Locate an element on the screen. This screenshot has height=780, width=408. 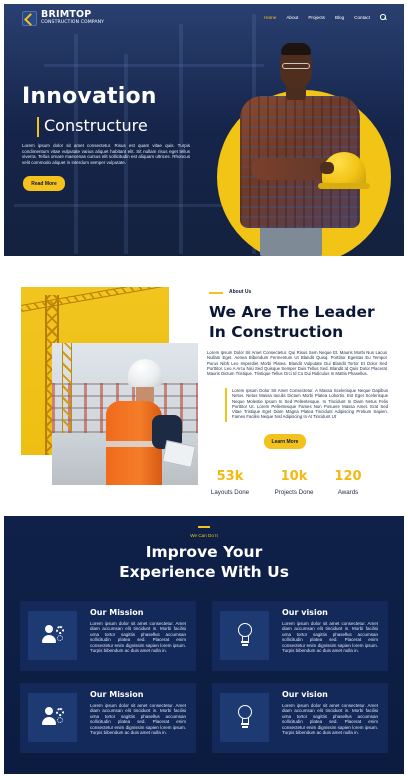
about-heading: We Are The Leader In Construction is located at coordinates (292, 322).